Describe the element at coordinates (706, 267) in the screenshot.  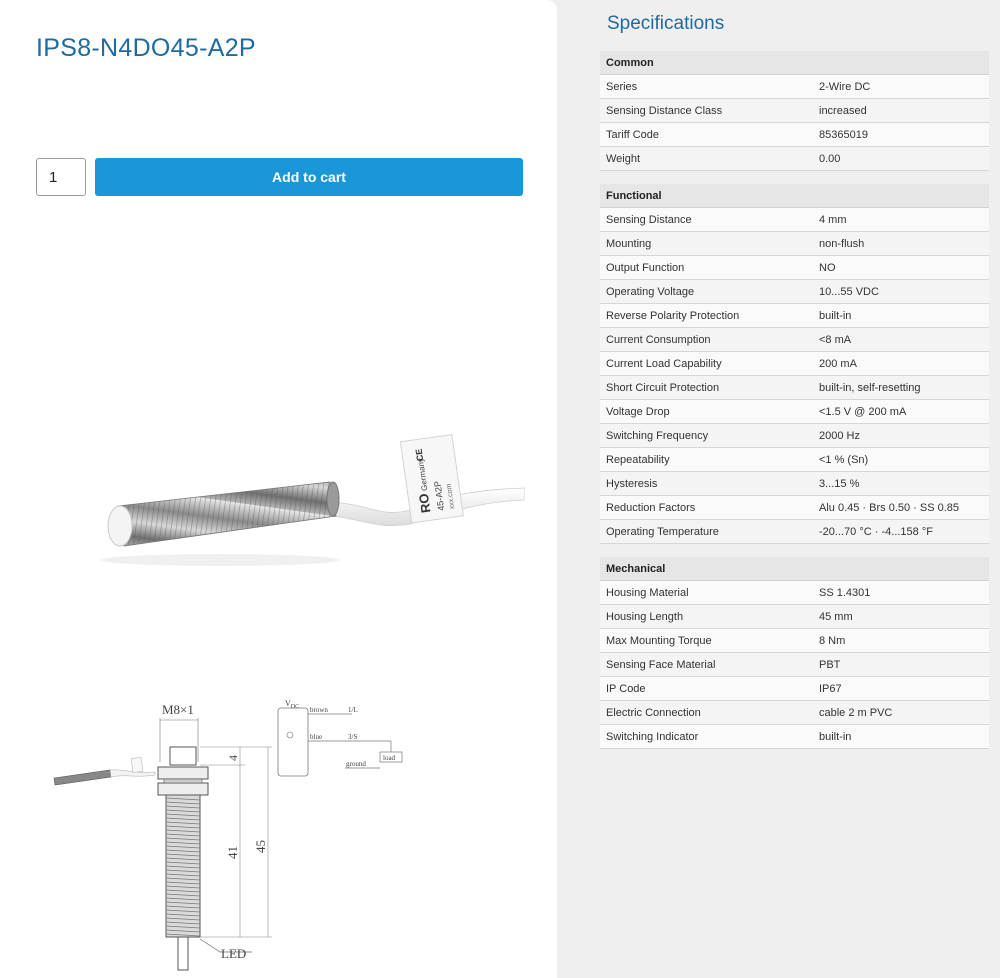
I see `spec-key: Output Function` at that location.